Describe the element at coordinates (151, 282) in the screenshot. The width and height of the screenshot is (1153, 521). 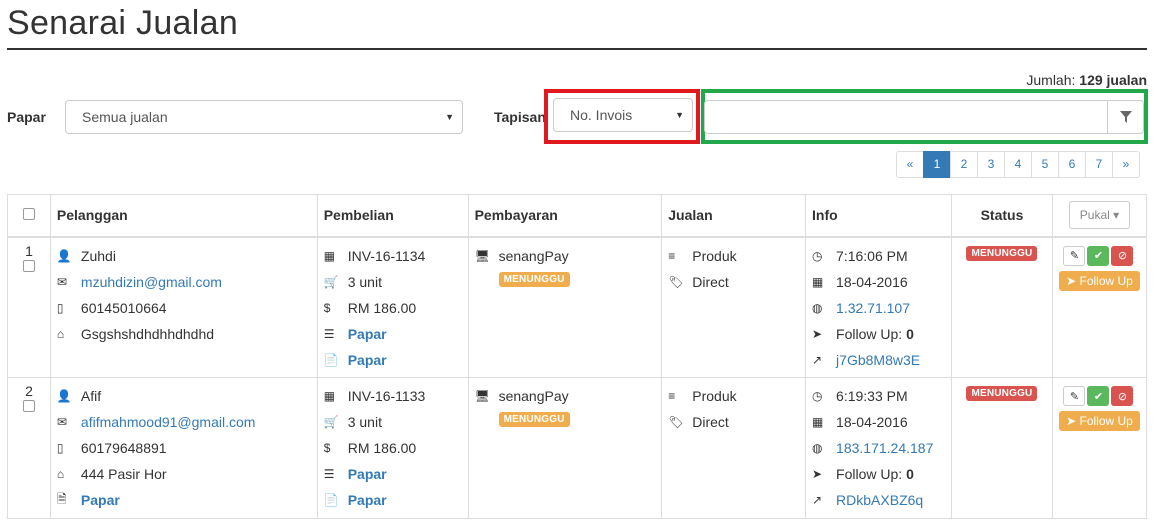
I see `email-value: mzuhdizin@gmail.com` at that location.